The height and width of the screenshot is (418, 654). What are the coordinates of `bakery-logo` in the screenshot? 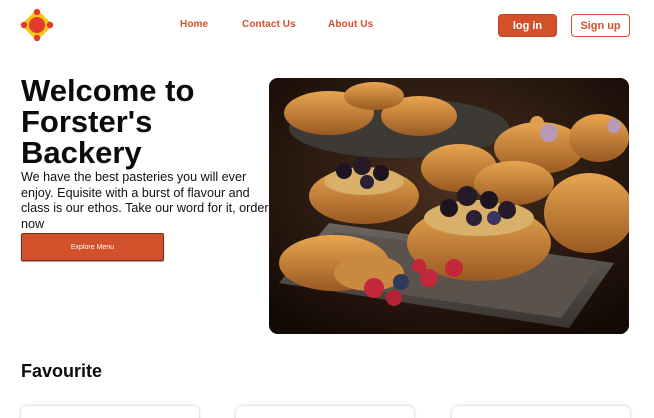 It's located at (37, 25).